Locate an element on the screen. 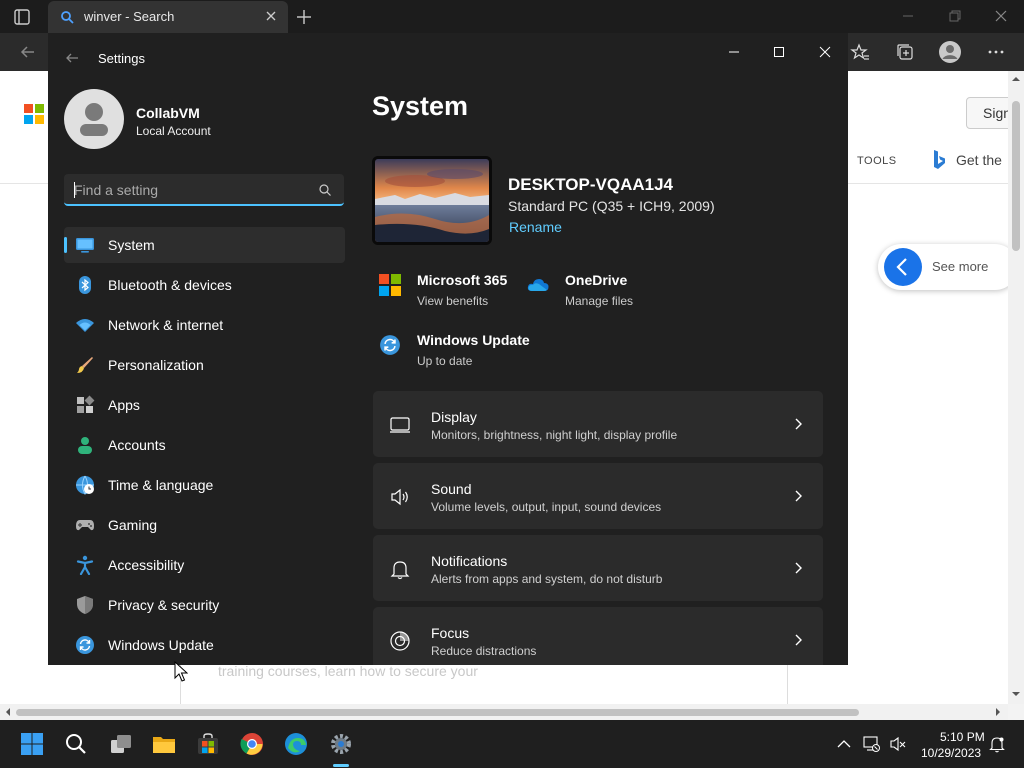 The image size is (1024, 768). clock-date: 10/29/2023 is located at coordinates (951, 753).